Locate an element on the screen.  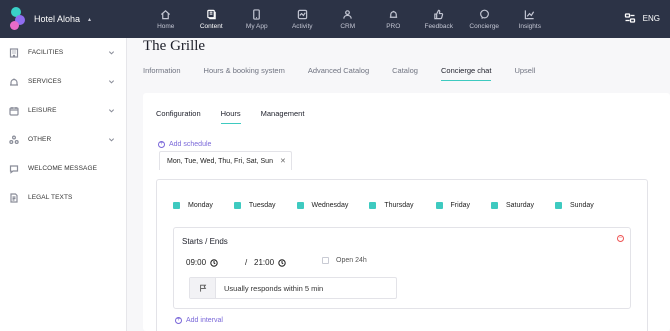
tab-catalog: Catalog is located at coordinates (405, 73).